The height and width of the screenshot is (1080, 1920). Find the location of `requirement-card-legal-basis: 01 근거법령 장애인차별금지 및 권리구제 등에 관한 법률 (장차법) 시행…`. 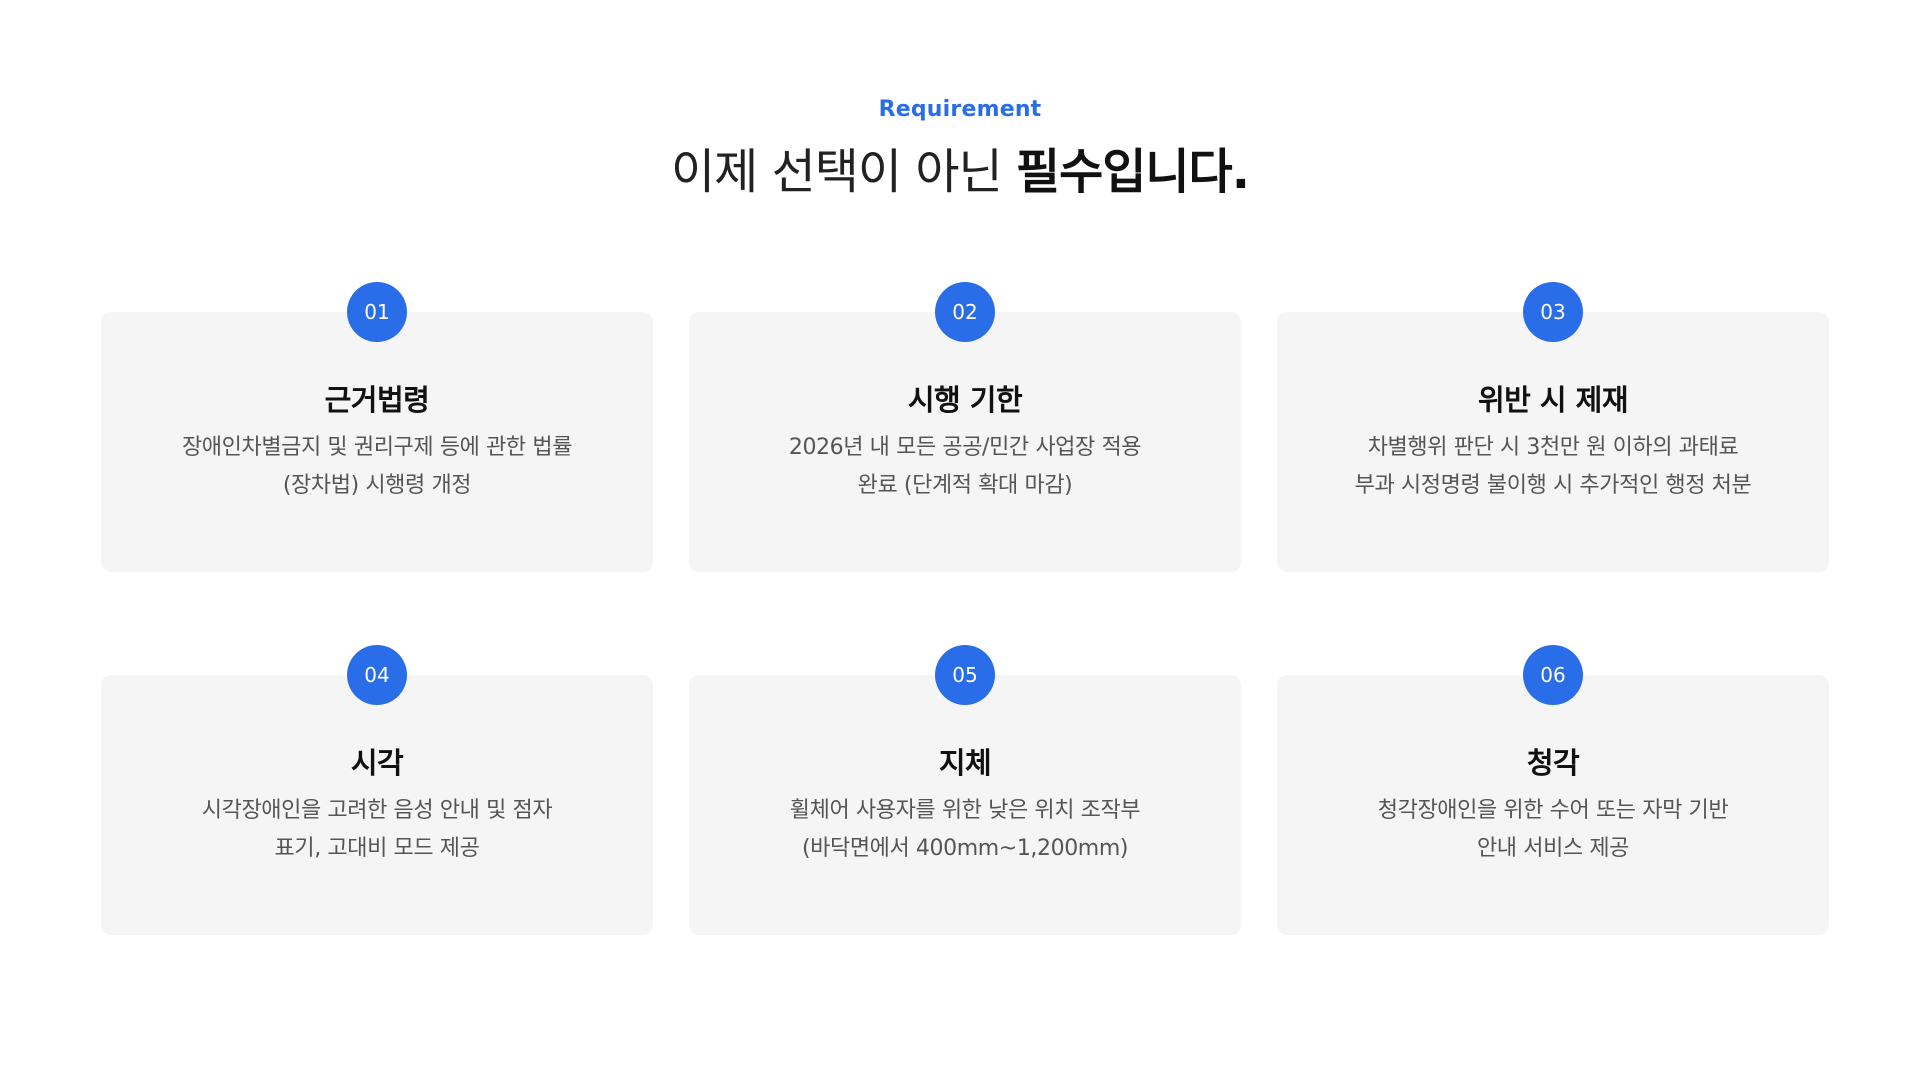

requirement-card-legal-basis: 01 근거법령 장애인차별금지 및 권리구제 등에 관한 법률 (장차법) 시행… is located at coordinates (377, 427).